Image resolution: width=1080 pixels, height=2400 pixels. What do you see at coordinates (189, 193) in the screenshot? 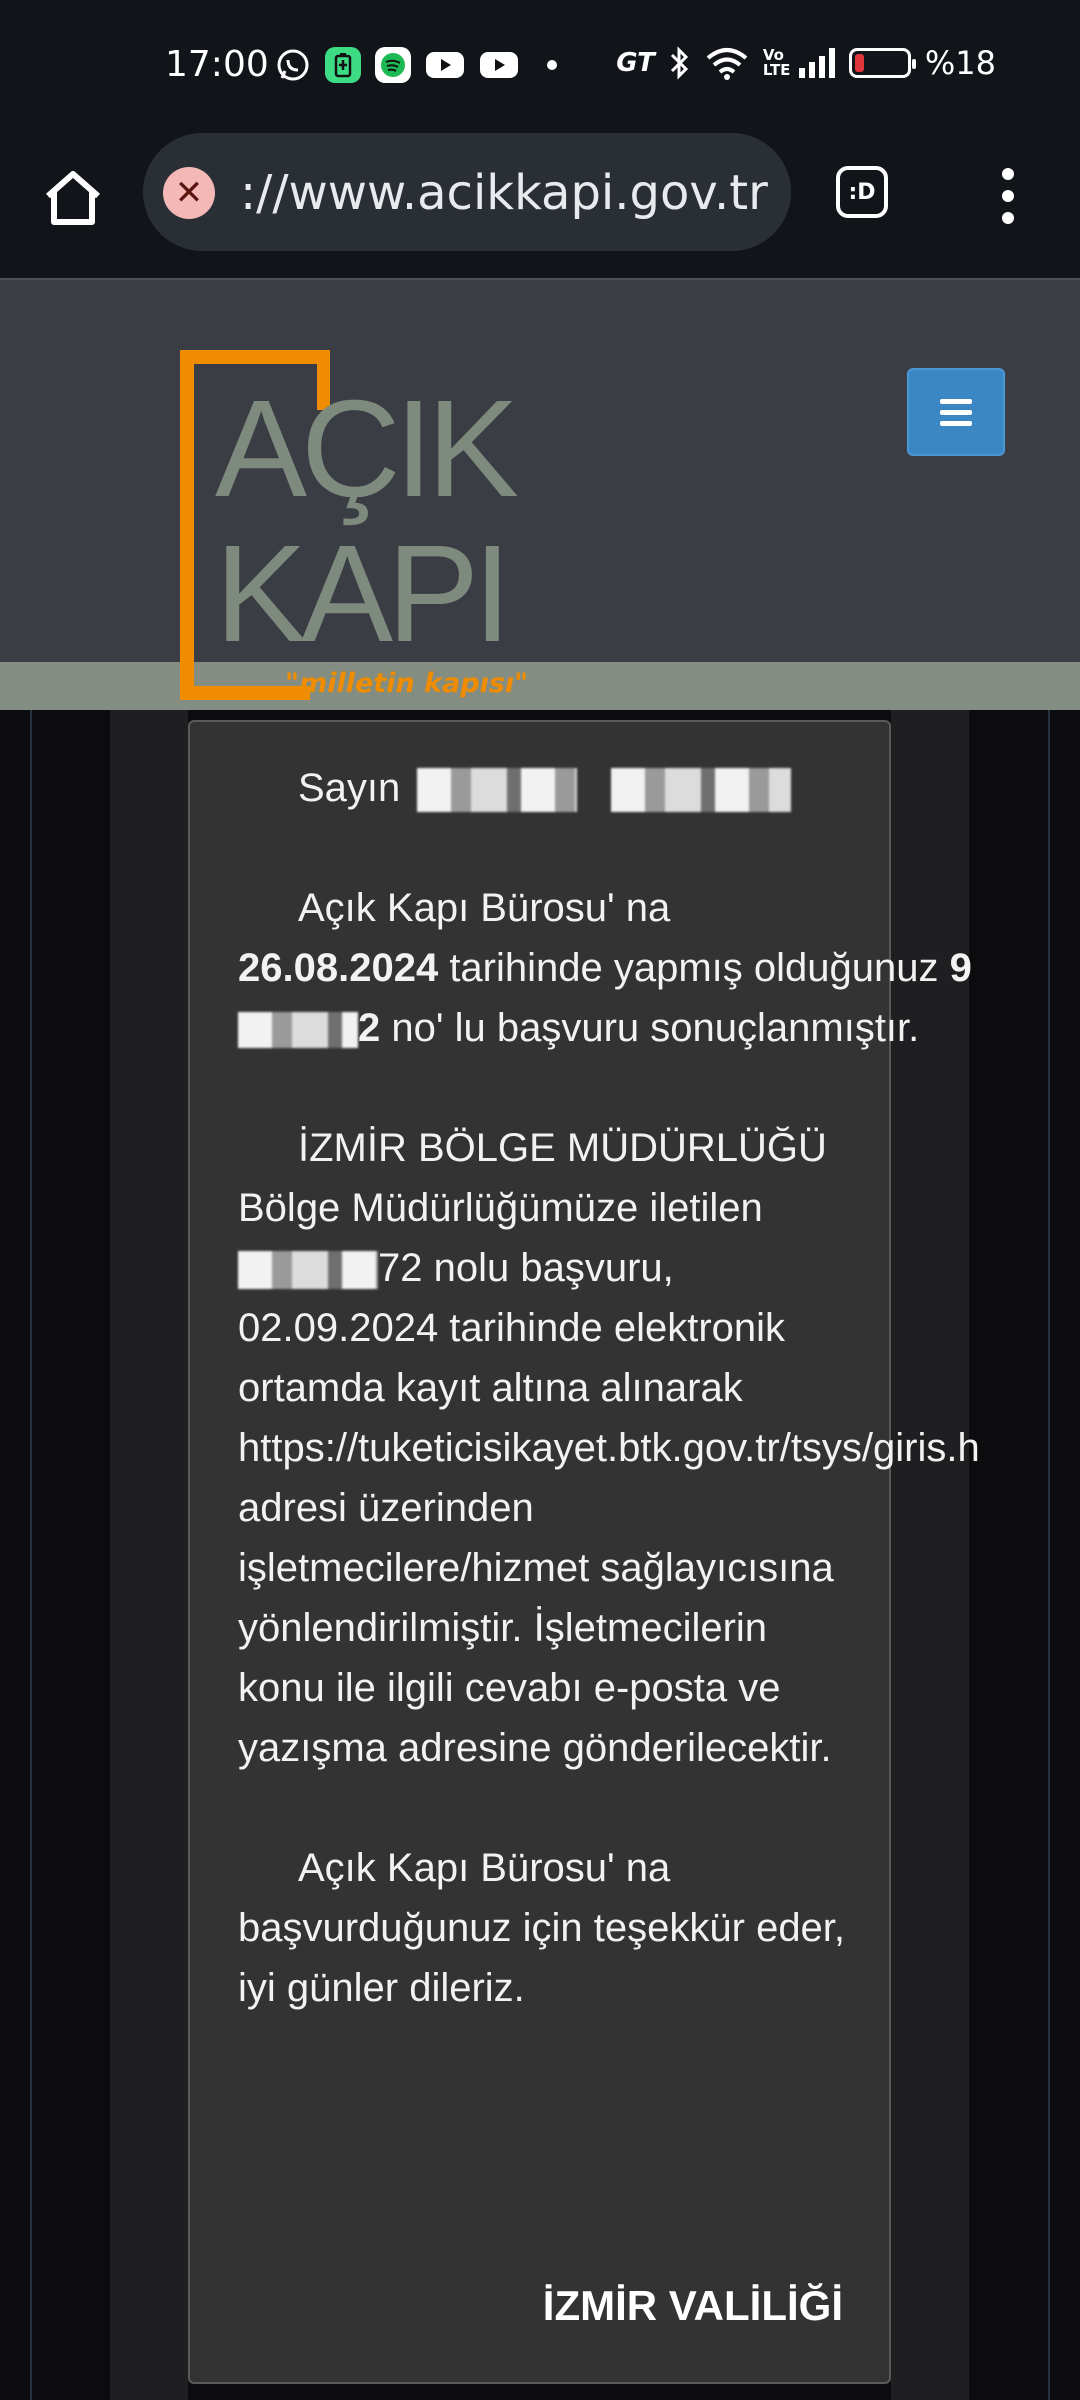
I see `not-secure-icon: ✕` at bounding box center [189, 193].